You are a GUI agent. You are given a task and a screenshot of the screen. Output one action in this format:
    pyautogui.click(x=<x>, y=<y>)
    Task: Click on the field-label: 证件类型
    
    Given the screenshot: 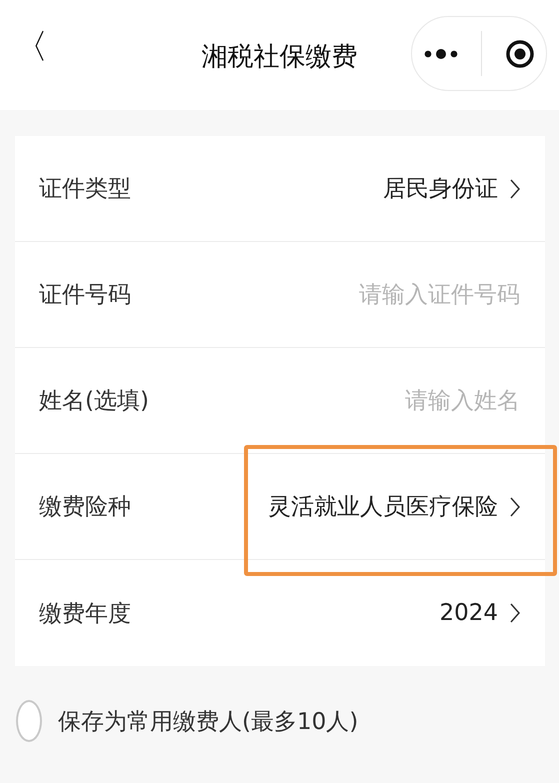 What is the action you would take?
    pyautogui.click(x=85, y=189)
    